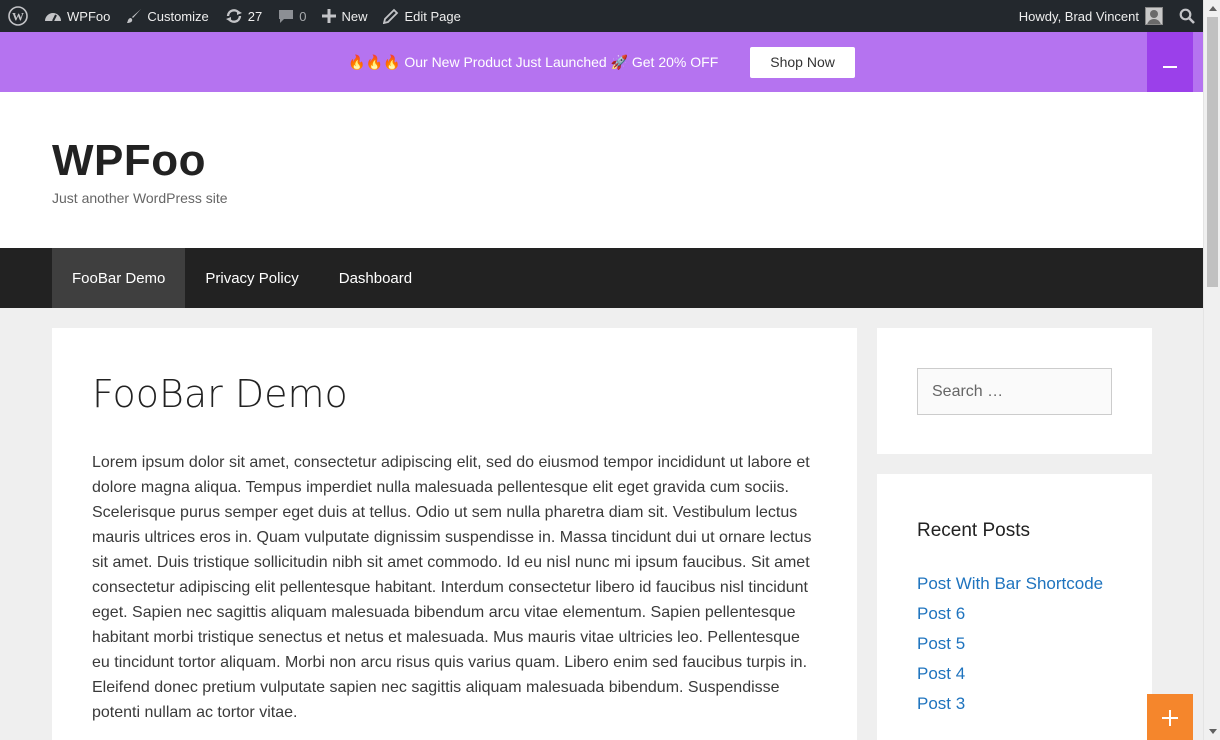 The image size is (1220, 740). What do you see at coordinates (1010, 589) in the screenshot?
I see `recent-post-link: Post With Bar Shortcode` at bounding box center [1010, 589].